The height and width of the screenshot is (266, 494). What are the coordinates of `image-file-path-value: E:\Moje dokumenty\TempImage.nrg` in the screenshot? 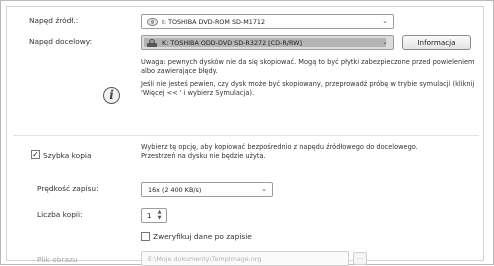 It's located at (205, 259).